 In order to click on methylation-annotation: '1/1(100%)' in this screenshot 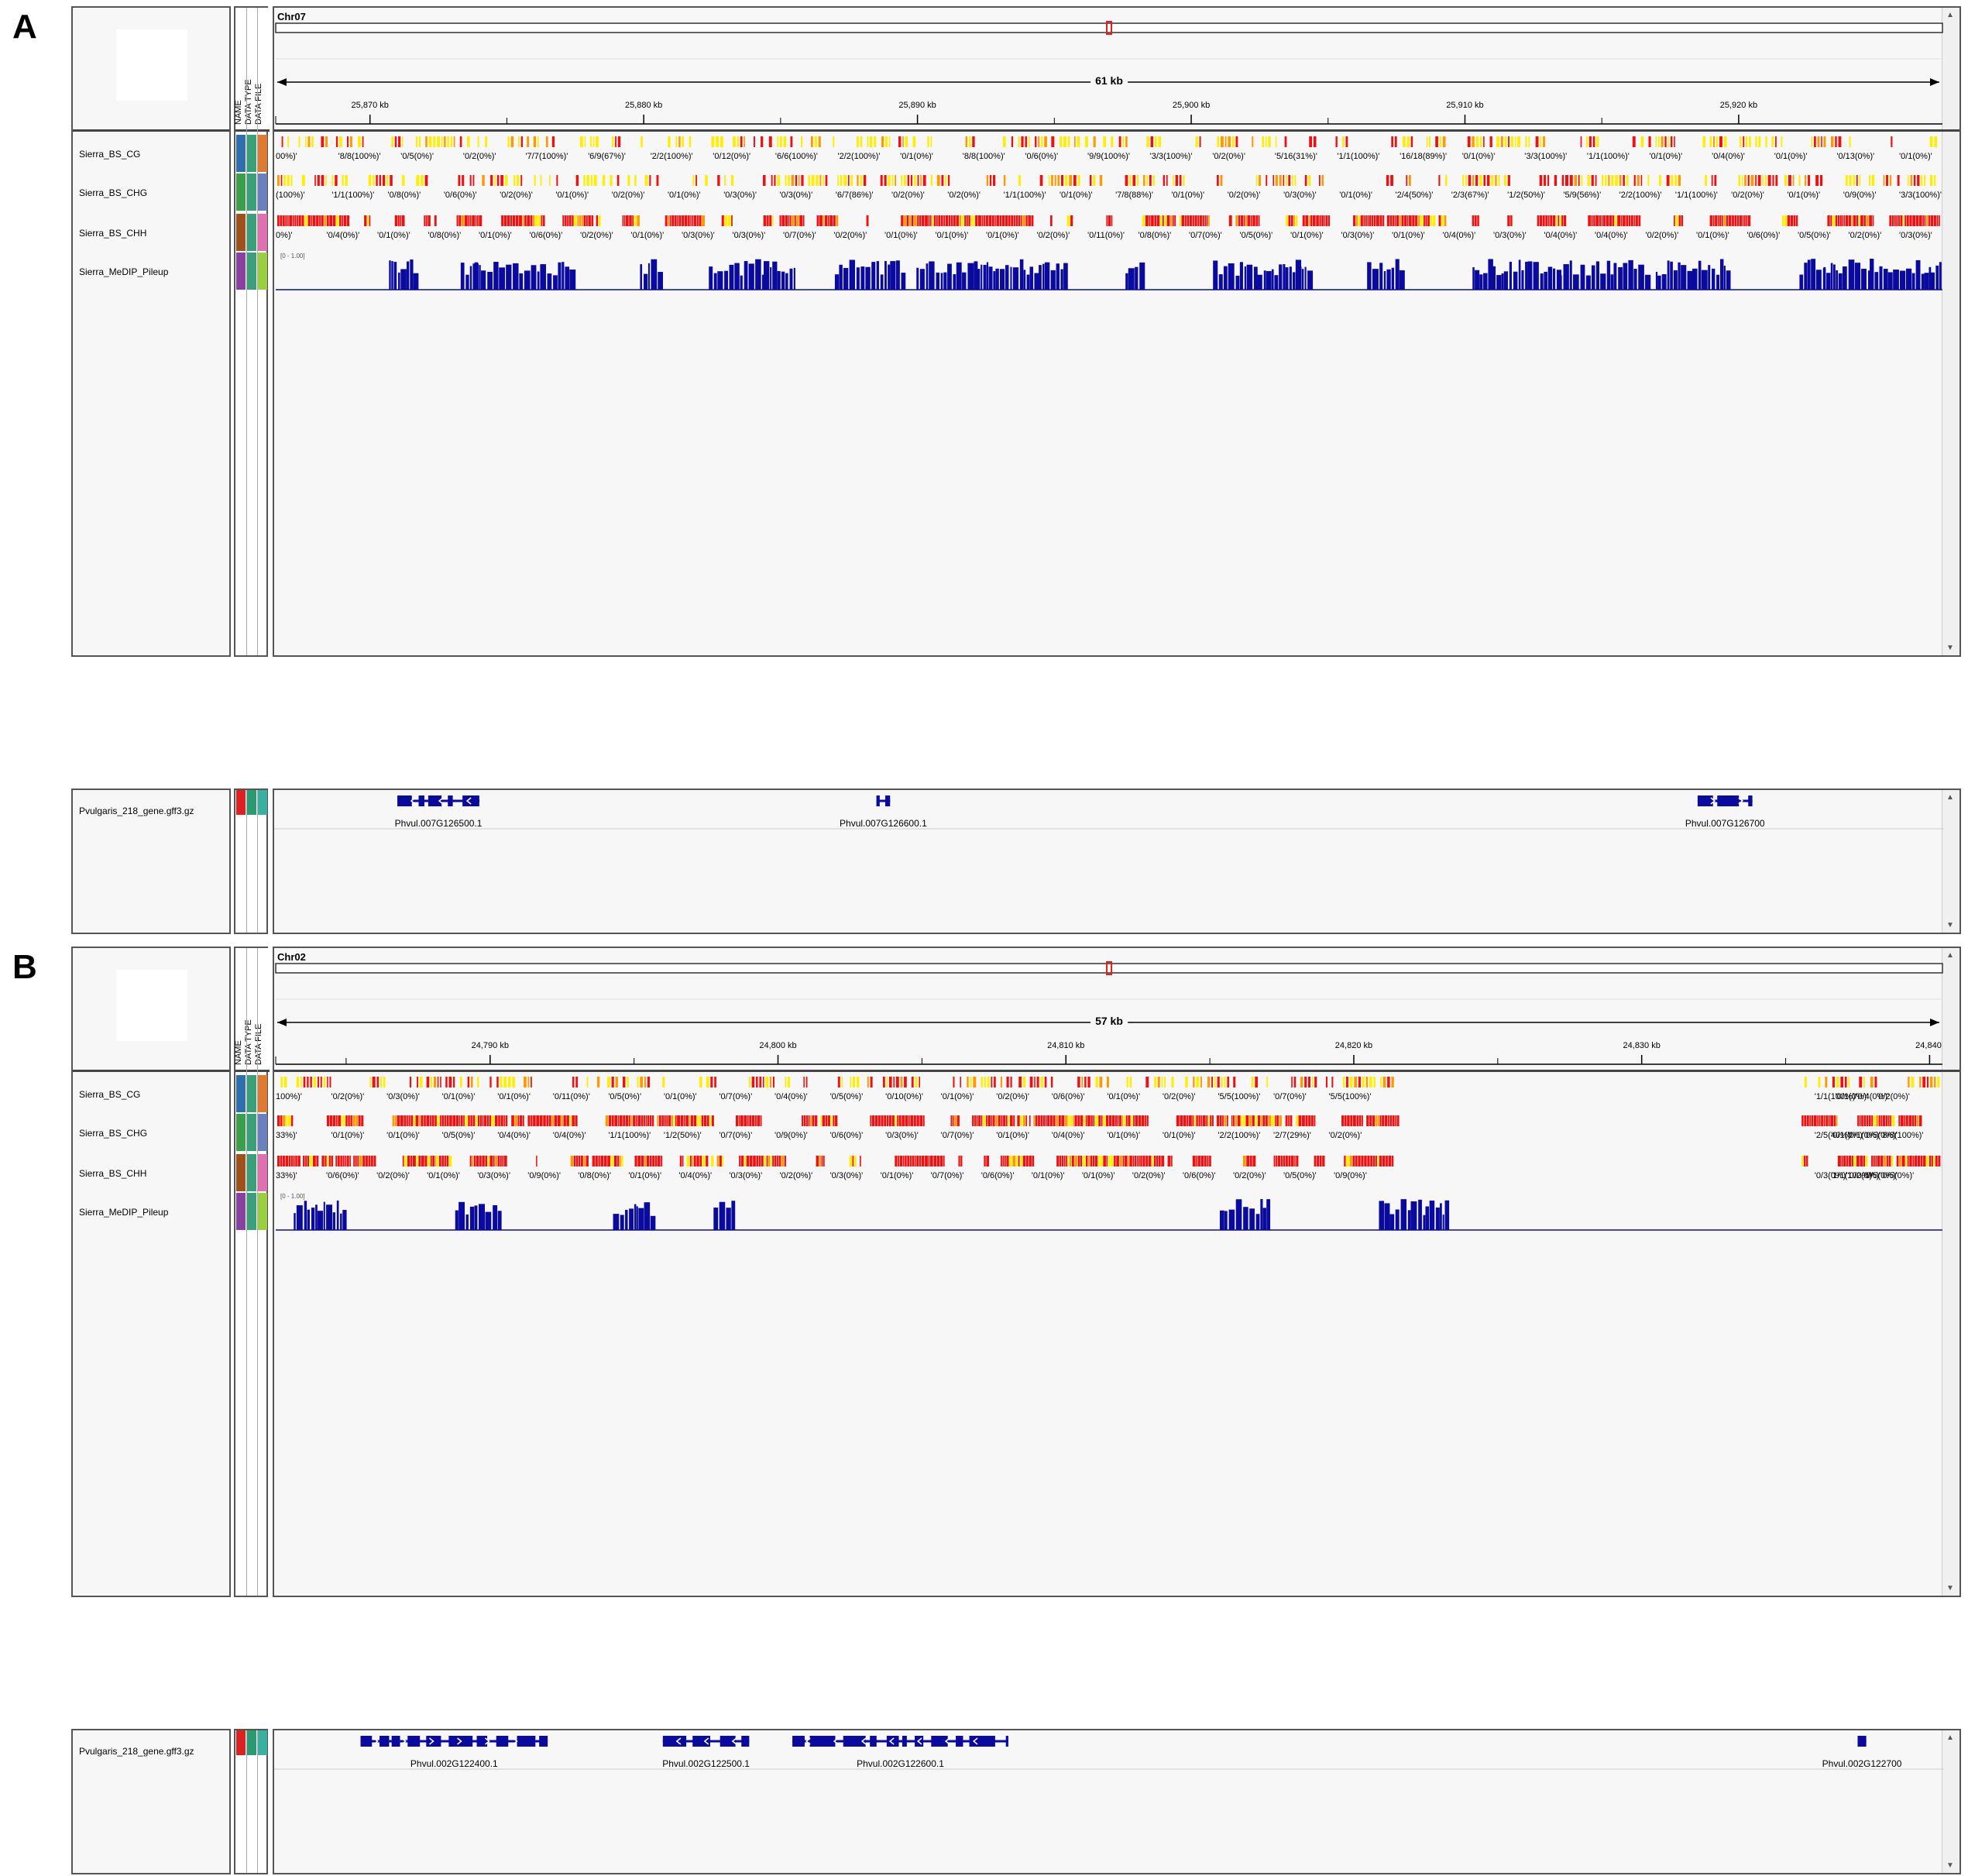, I will do `click(1696, 195)`.